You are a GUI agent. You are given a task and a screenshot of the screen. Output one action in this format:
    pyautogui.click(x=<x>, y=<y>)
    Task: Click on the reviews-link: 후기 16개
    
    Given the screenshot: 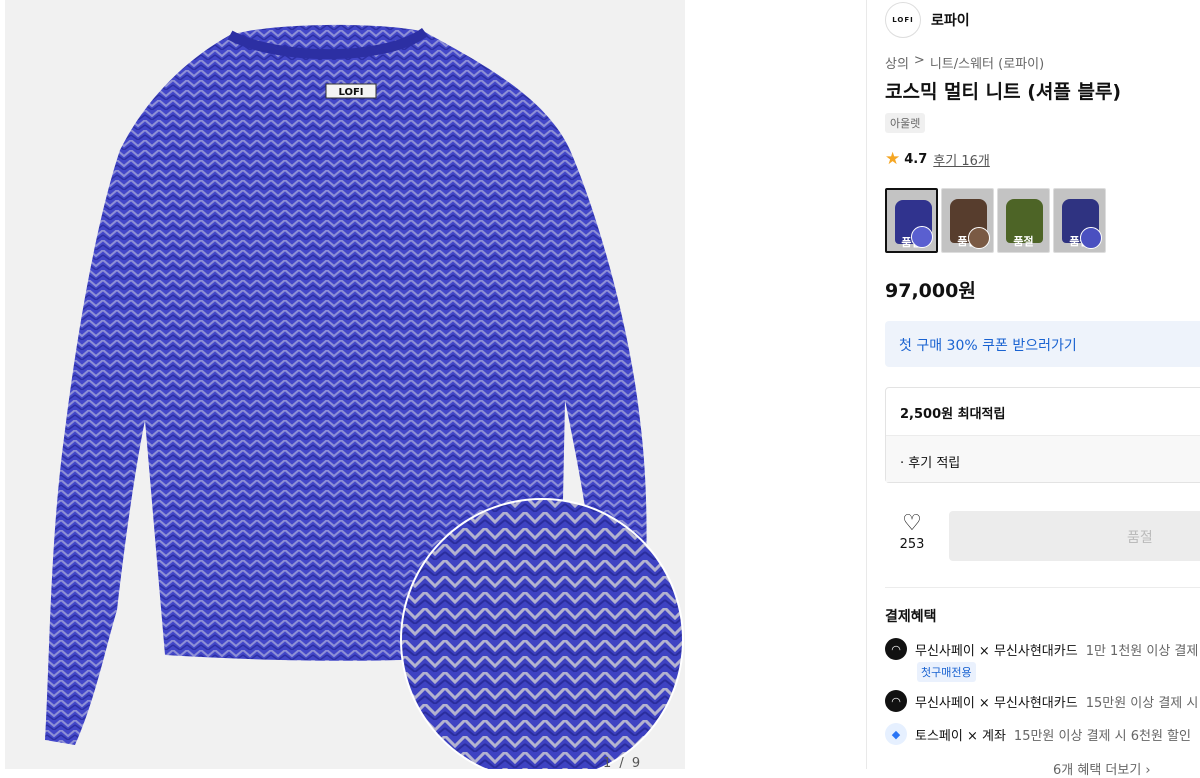 What is the action you would take?
    pyautogui.click(x=961, y=159)
    